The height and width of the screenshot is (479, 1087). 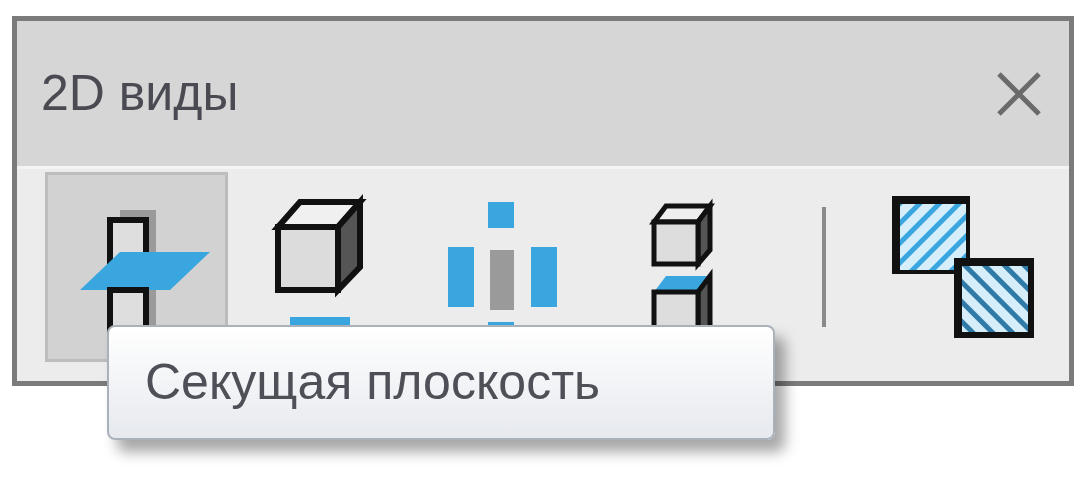 I want to click on tooltip: Секущая плоскость, so click(x=441, y=382).